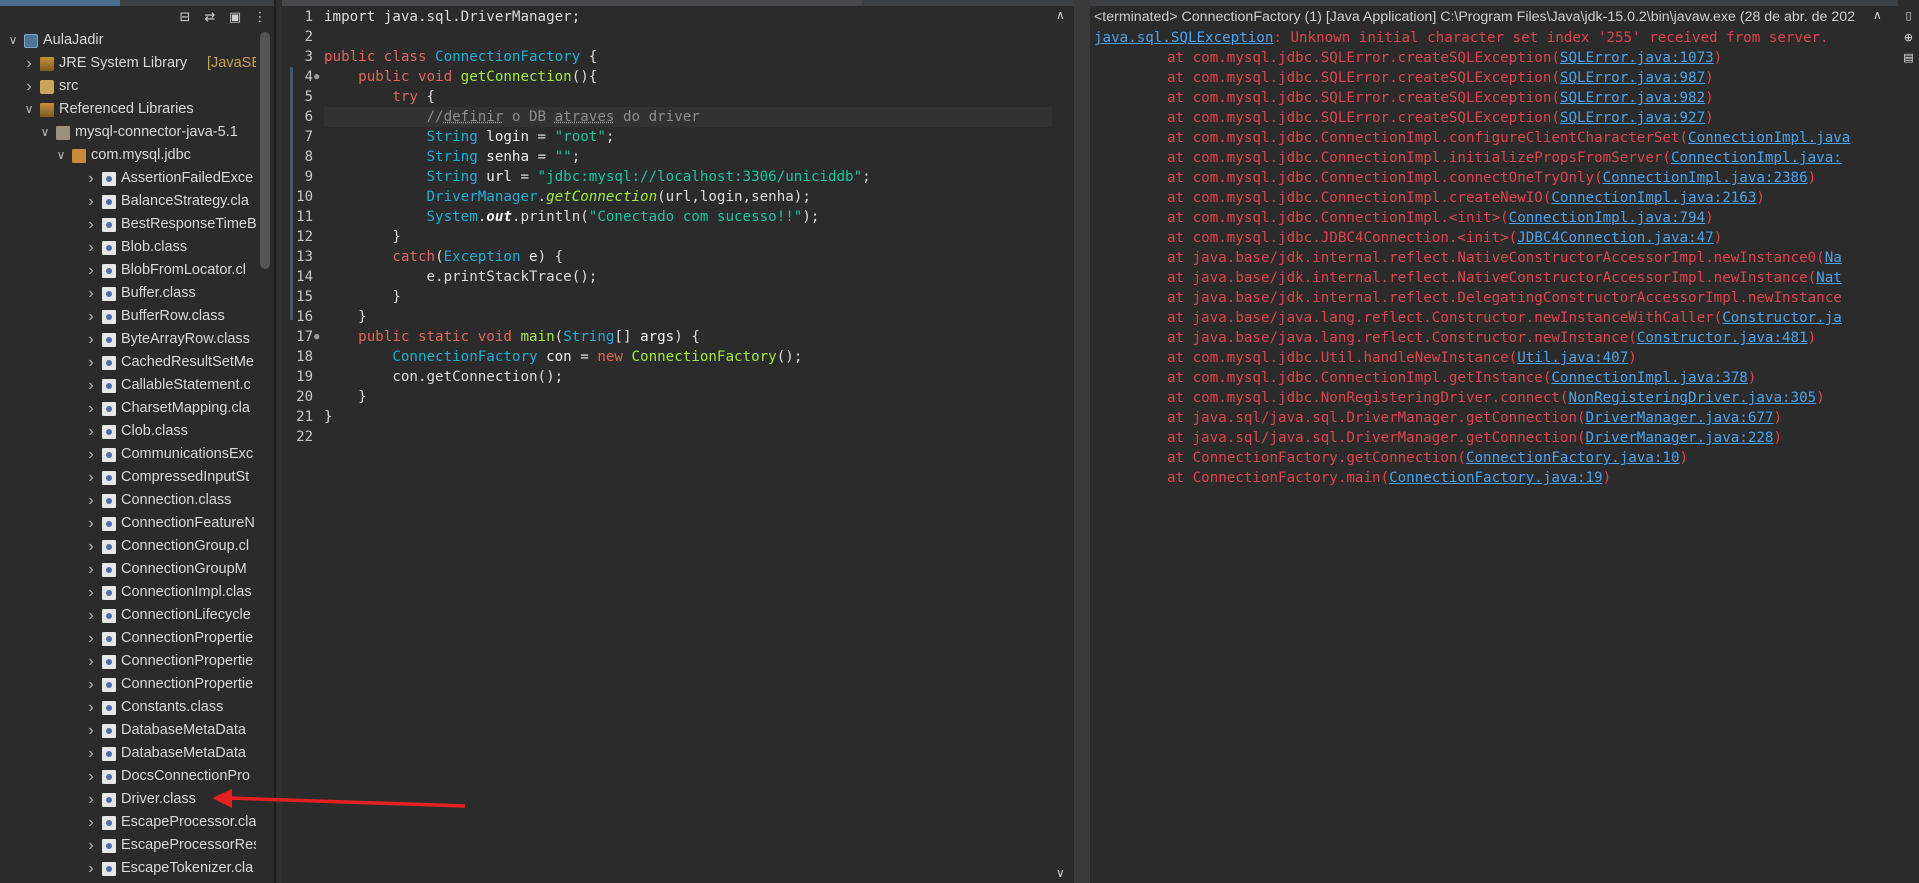 This screenshot has width=1919, height=883. I want to click on editor-console-sash, so click(1082, 441).